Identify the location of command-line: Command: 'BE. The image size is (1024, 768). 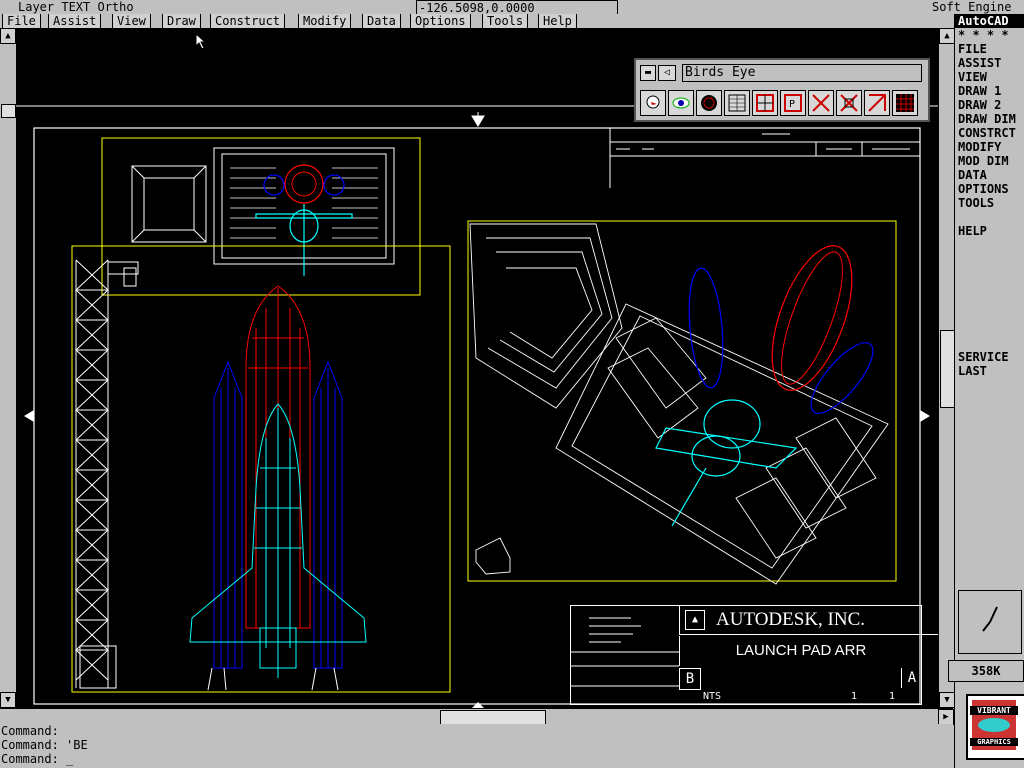
(44, 745).